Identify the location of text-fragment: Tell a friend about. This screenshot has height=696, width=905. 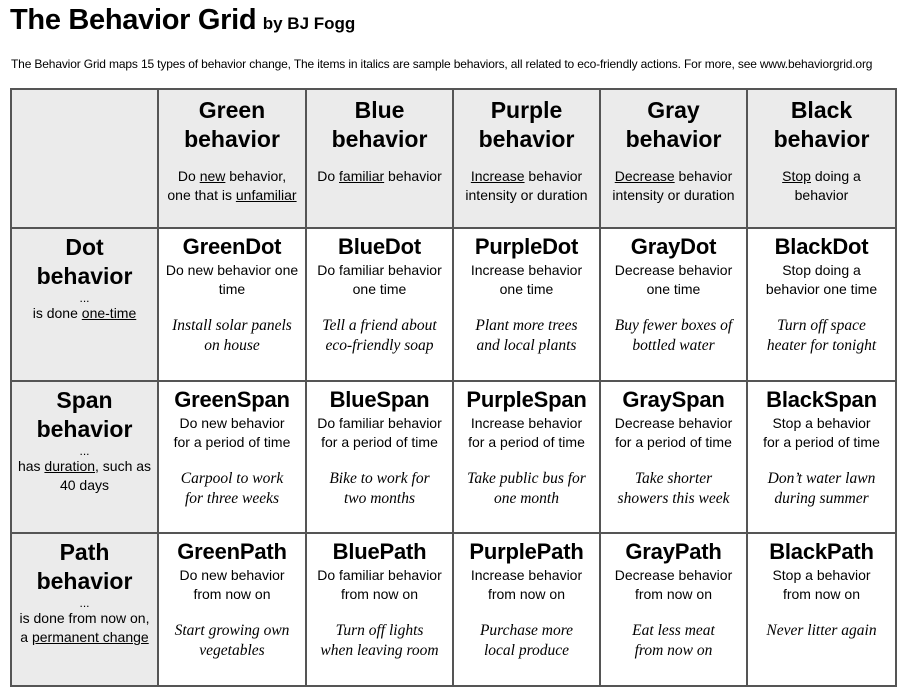
(379, 325).